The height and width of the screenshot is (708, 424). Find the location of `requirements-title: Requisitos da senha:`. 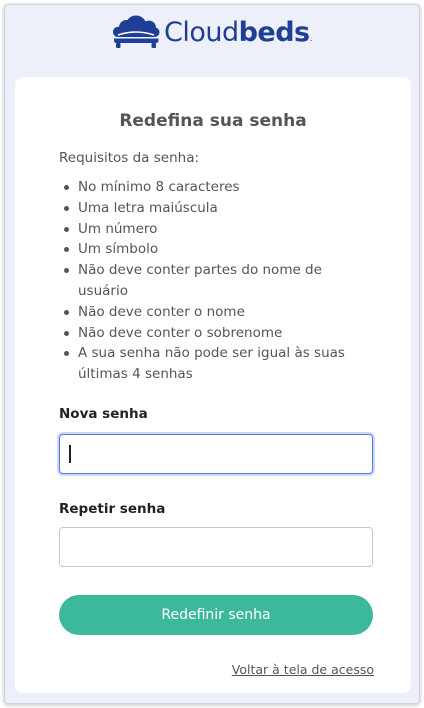

requirements-title: Requisitos da senha: is located at coordinates (129, 158).